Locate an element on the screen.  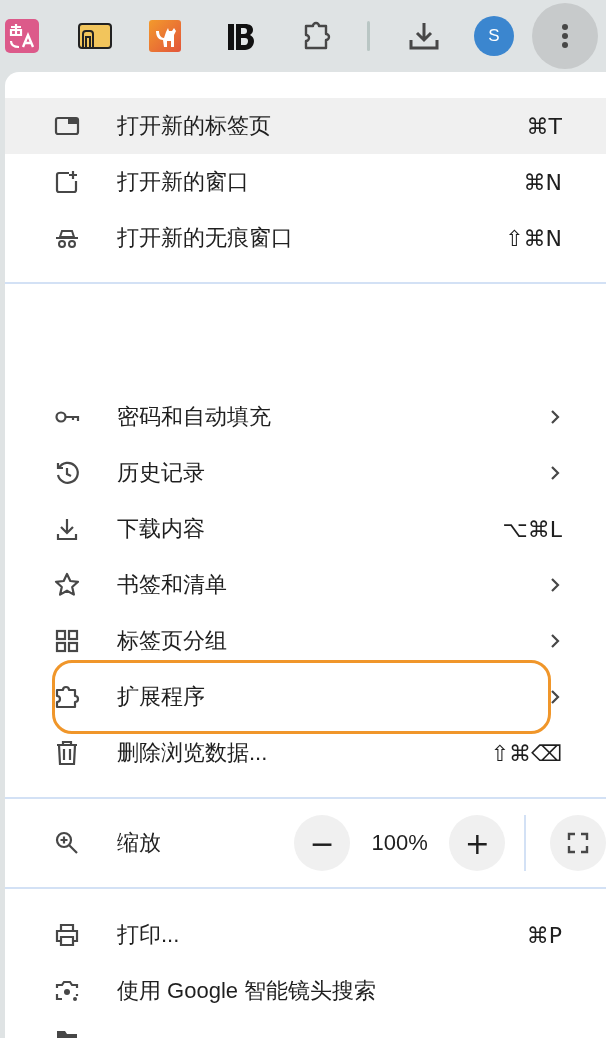
menu-item: 书签和清单 is located at coordinates (305, 585).